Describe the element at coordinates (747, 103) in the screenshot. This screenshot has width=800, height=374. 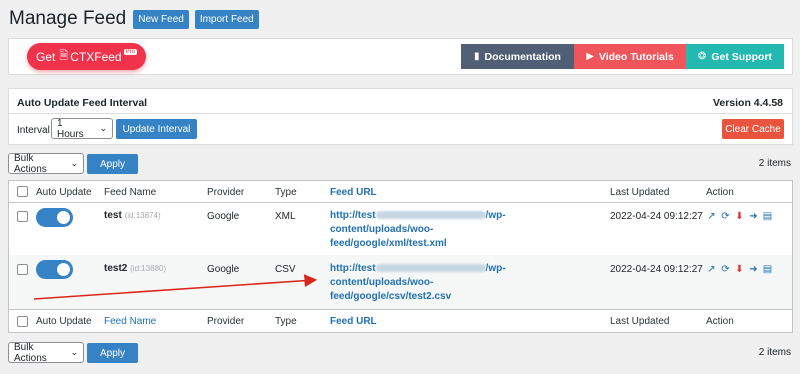
I see `version-label: Version 4.4.58` at that location.